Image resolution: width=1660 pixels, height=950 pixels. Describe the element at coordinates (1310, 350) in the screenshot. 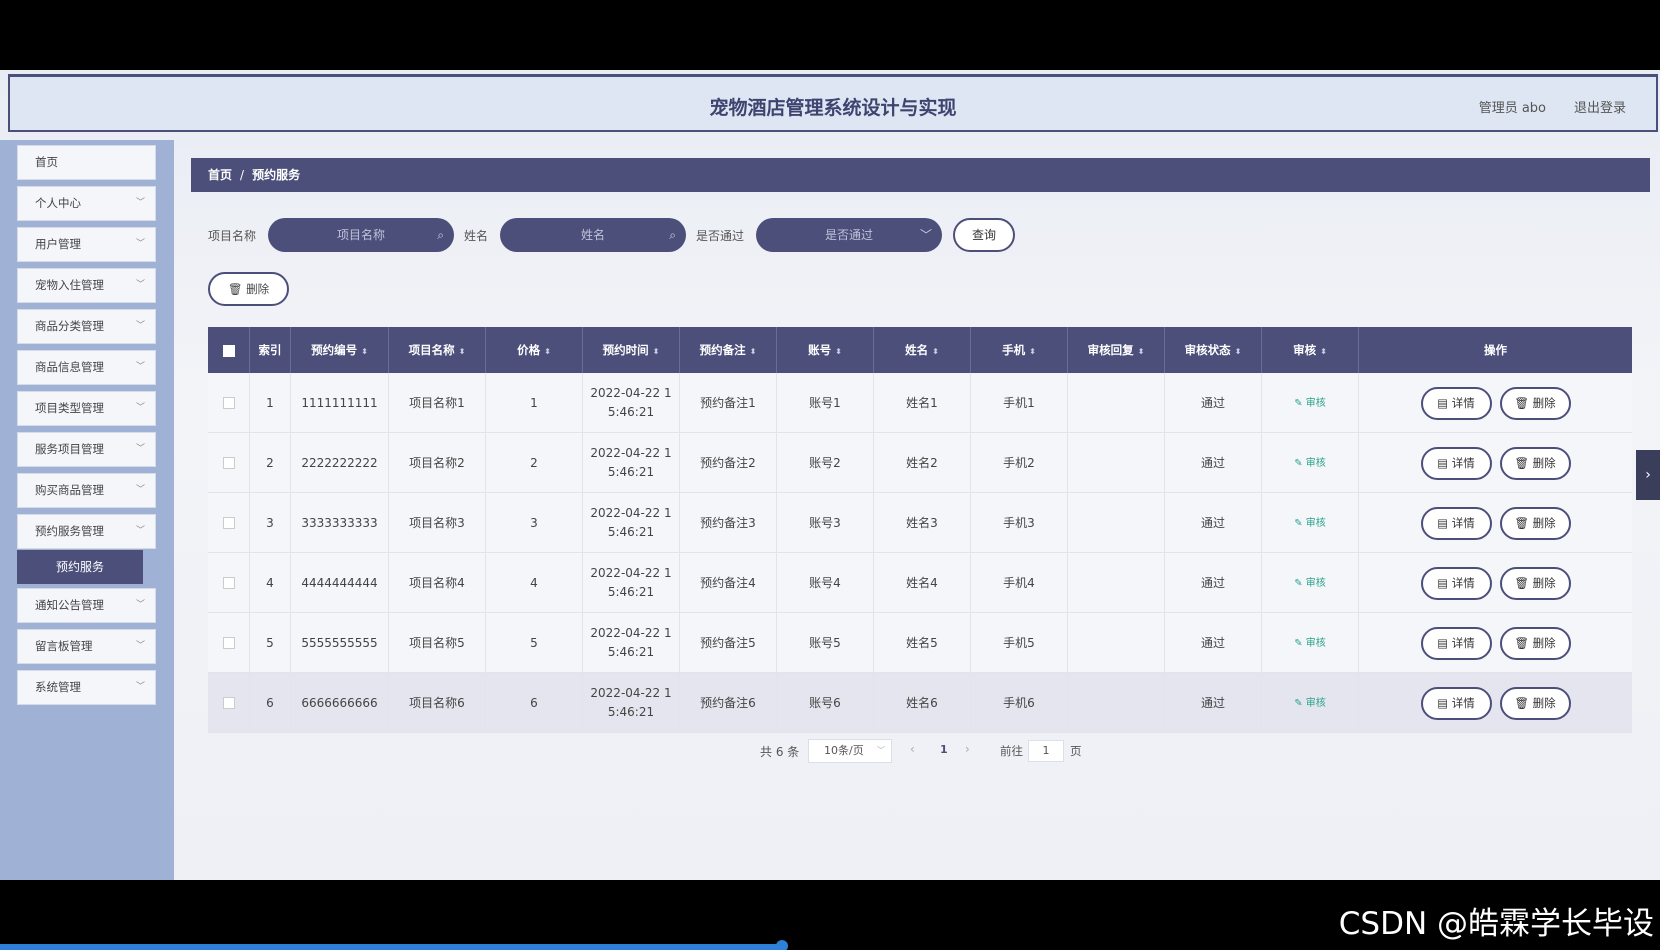

I see `col-audit: 审核 ⬍` at that location.